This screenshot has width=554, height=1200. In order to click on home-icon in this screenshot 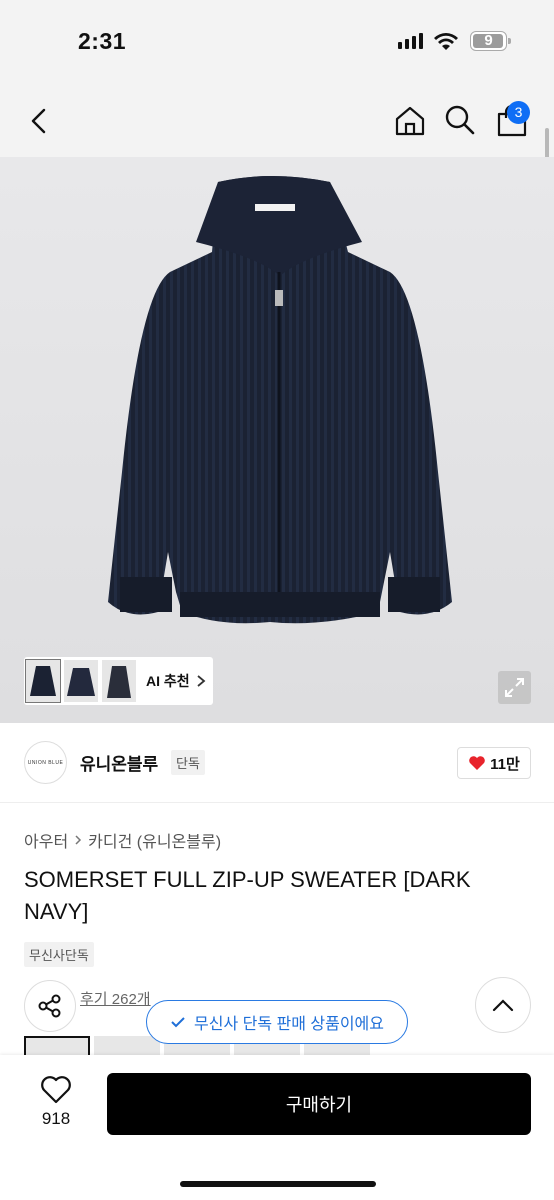, I will do `click(410, 121)`.